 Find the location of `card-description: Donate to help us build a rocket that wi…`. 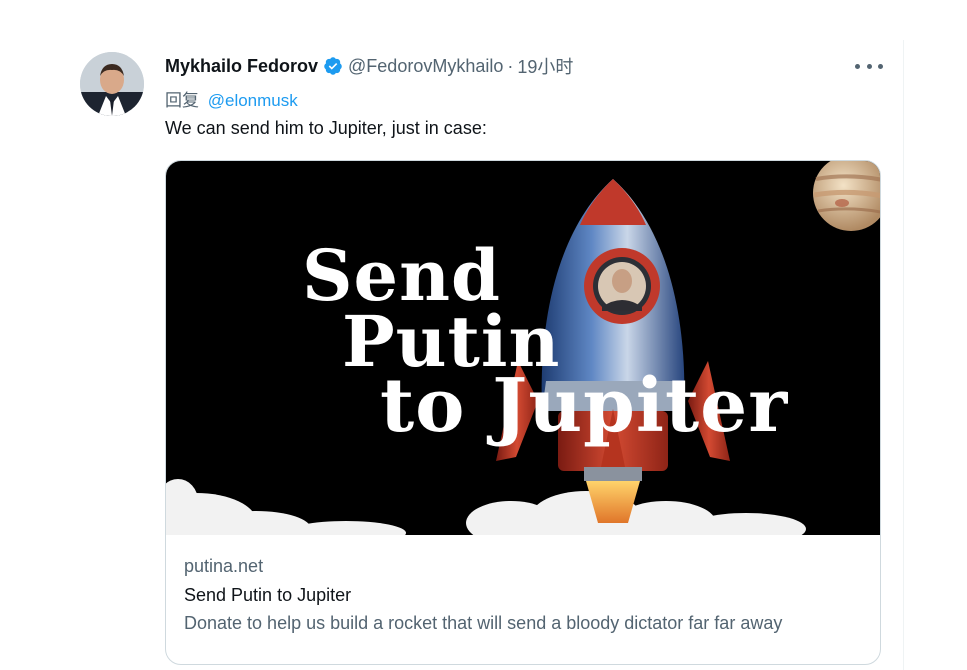

card-description: Donate to help us build a rocket that wi… is located at coordinates (483, 623).